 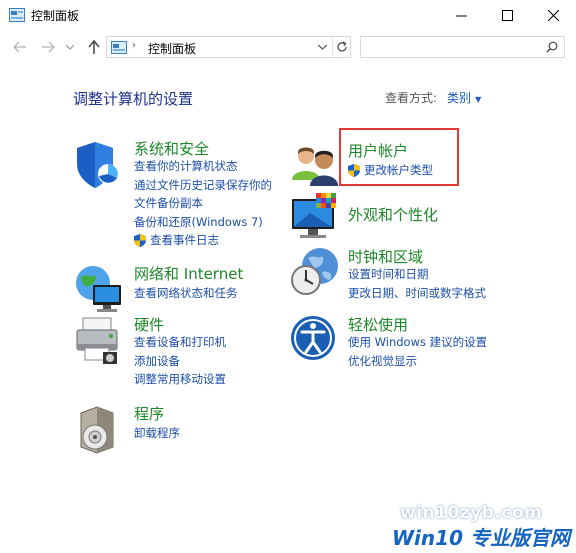 What do you see at coordinates (203, 222) in the screenshot?
I see `link-backup-restore: 备份和还原(Windows 7)` at bounding box center [203, 222].